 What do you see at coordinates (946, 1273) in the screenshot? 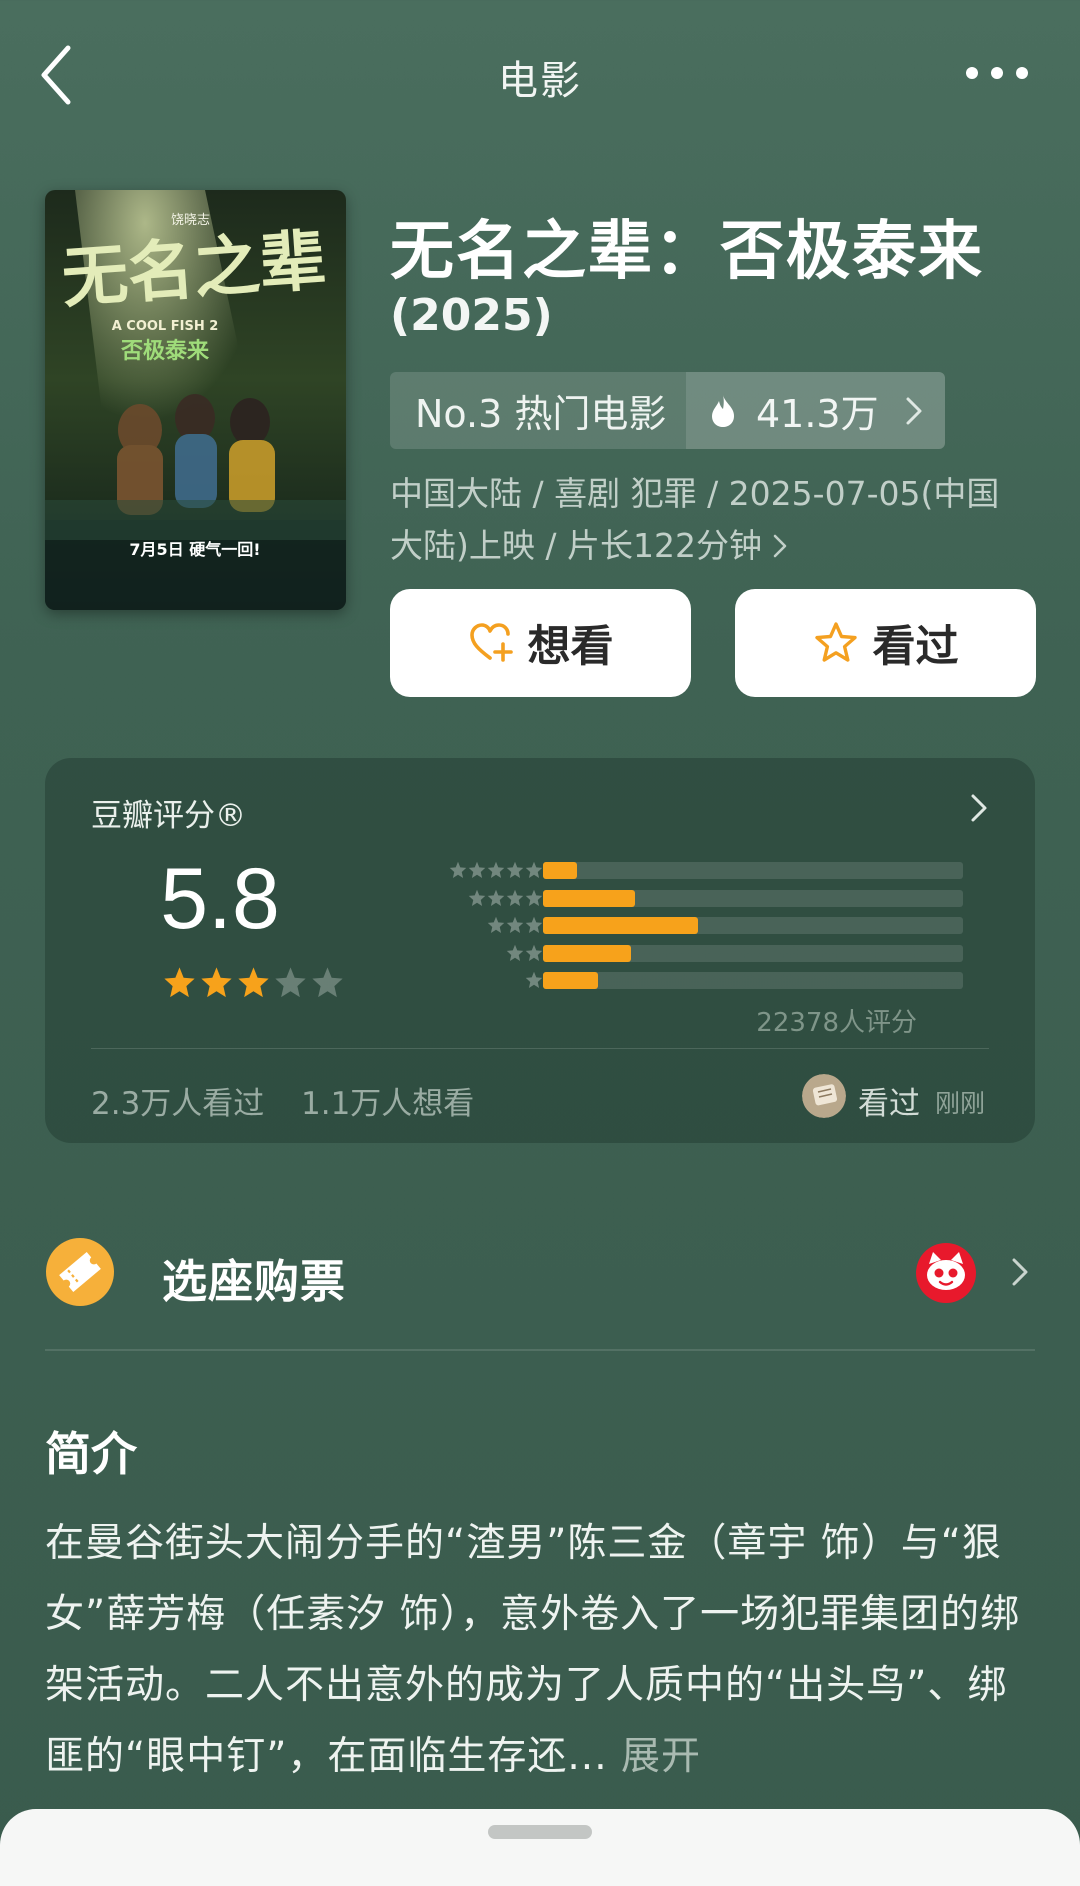
I see `maoyan-cat-icon` at bounding box center [946, 1273].